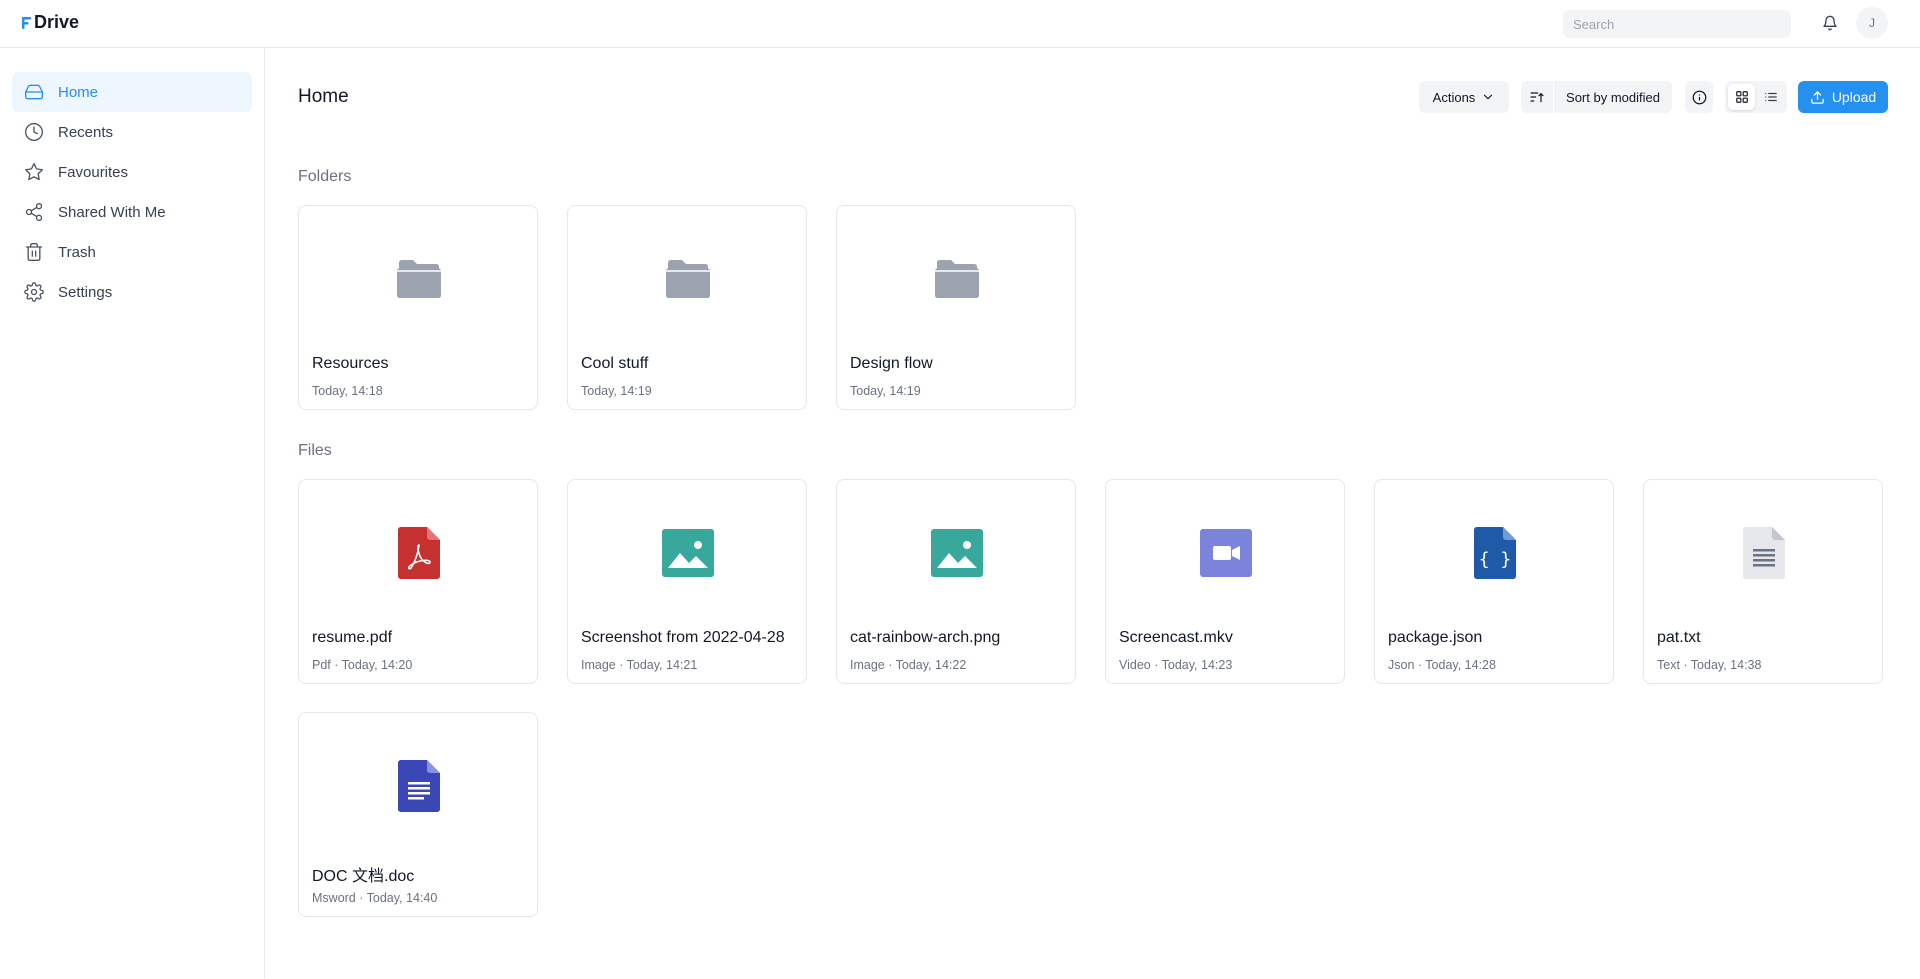 The image size is (1920, 979). What do you see at coordinates (925, 637) in the screenshot?
I see `file-name: cat-rainbow-arch.png` at bounding box center [925, 637].